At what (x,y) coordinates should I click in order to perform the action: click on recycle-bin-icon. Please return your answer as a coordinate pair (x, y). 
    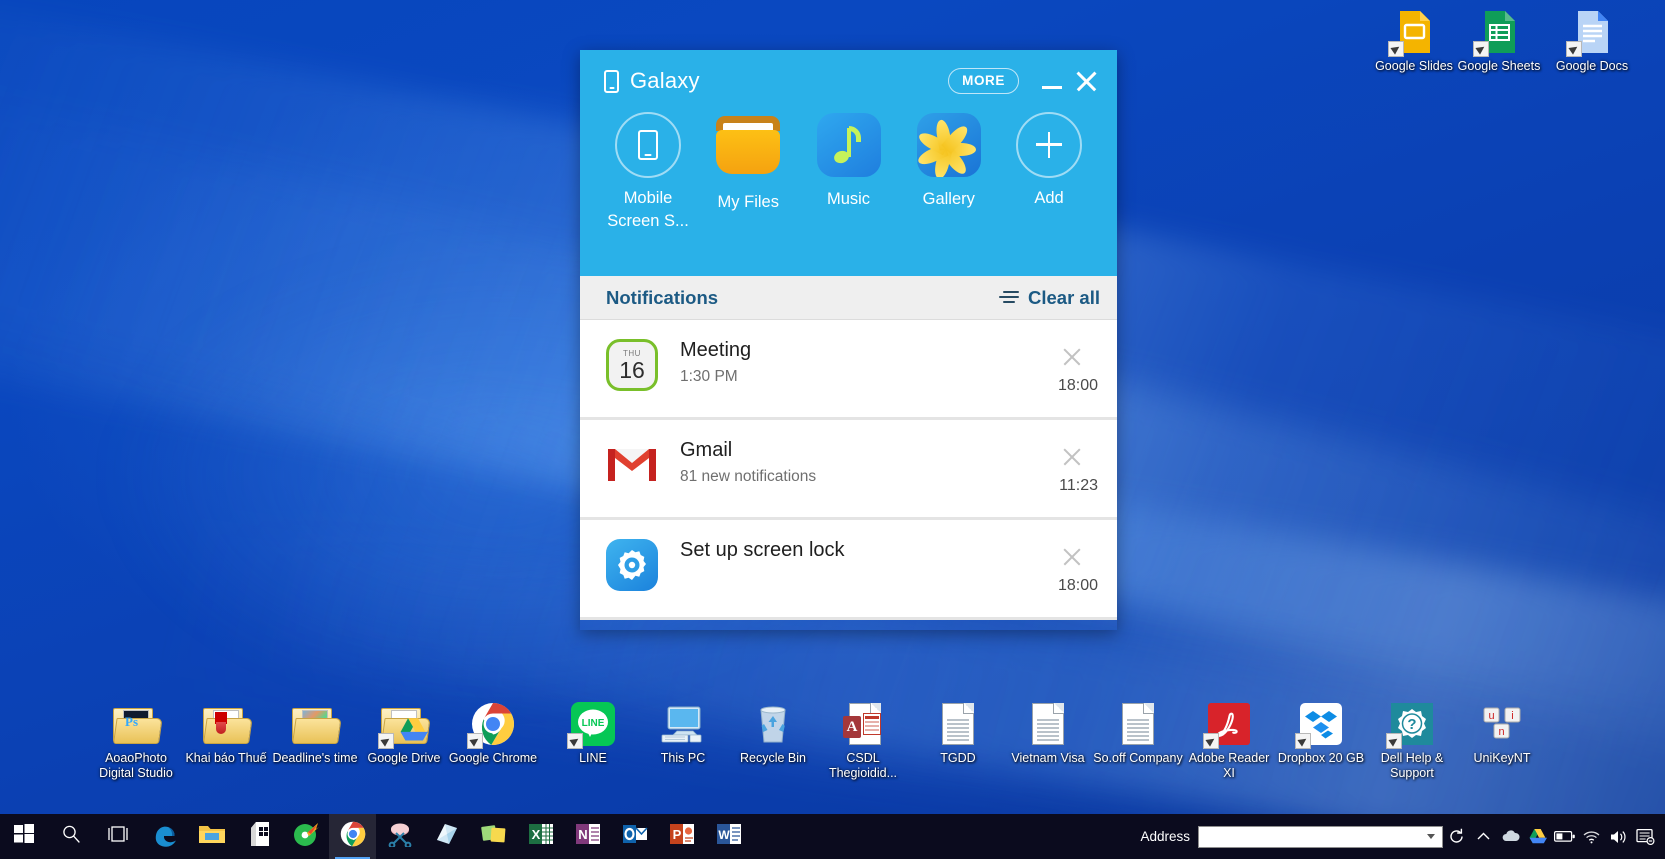
    Looking at the image, I should click on (773, 724).